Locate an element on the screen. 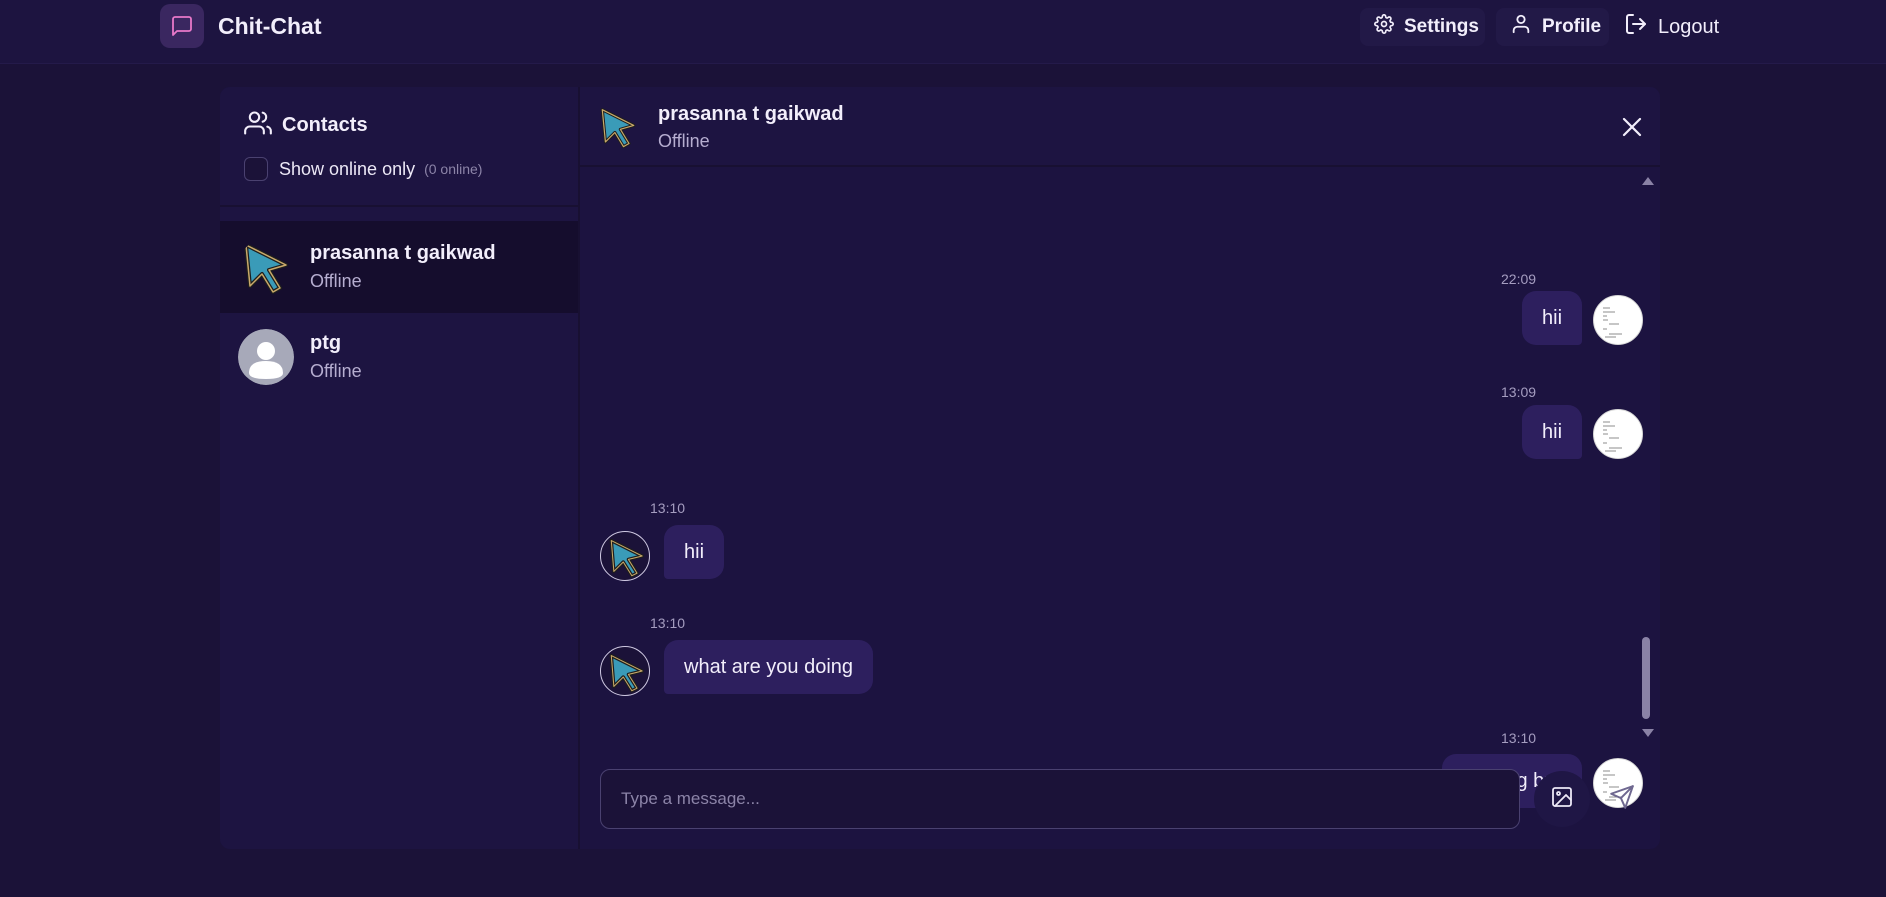 This screenshot has width=1886, height=897. close-chat-button is located at coordinates (1632, 127).